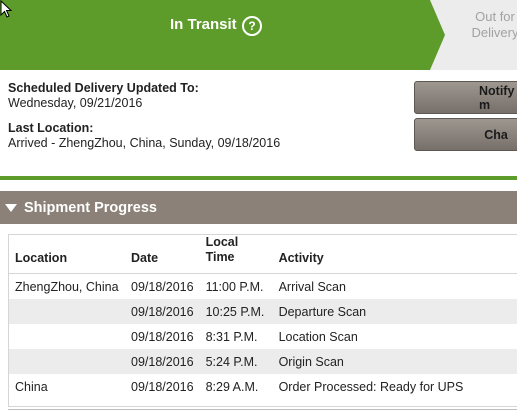 The image size is (517, 411). What do you see at coordinates (312, 286) in the screenshot?
I see `cell-activity: Arrival Scan` at bounding box center [312, 286].